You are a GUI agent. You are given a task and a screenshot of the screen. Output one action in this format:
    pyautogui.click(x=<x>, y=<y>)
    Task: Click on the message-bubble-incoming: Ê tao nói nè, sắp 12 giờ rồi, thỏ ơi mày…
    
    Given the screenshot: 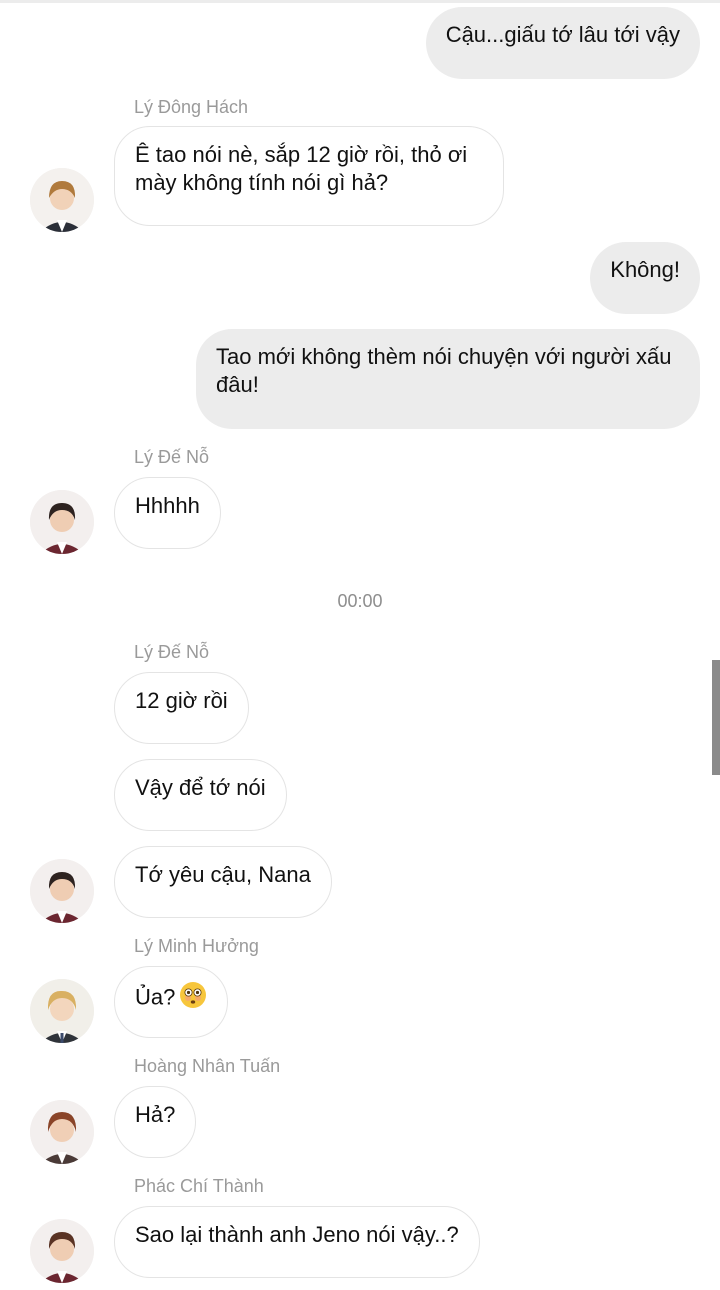 What is the action you would take?
    pyautogui.click(x=309, y=176)
    